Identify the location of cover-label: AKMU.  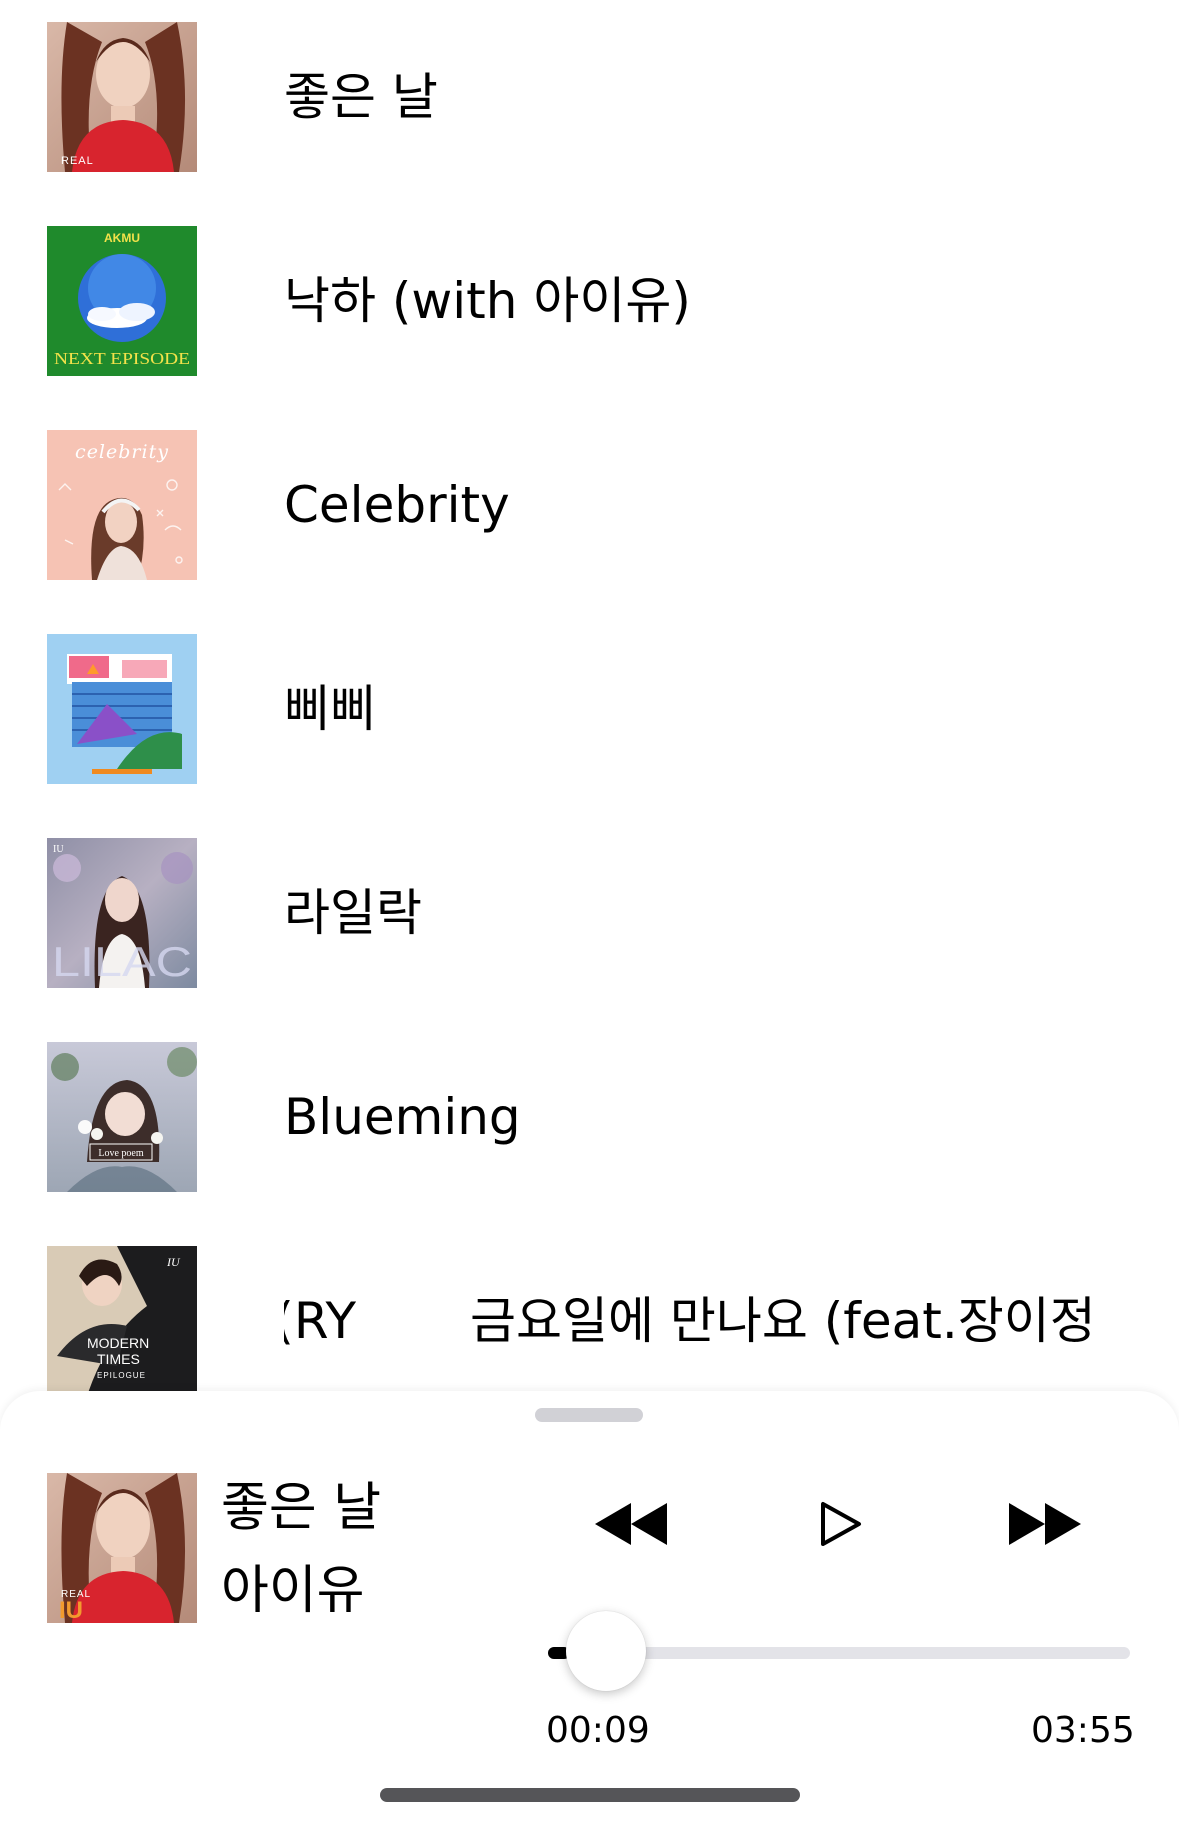
(122, 238).